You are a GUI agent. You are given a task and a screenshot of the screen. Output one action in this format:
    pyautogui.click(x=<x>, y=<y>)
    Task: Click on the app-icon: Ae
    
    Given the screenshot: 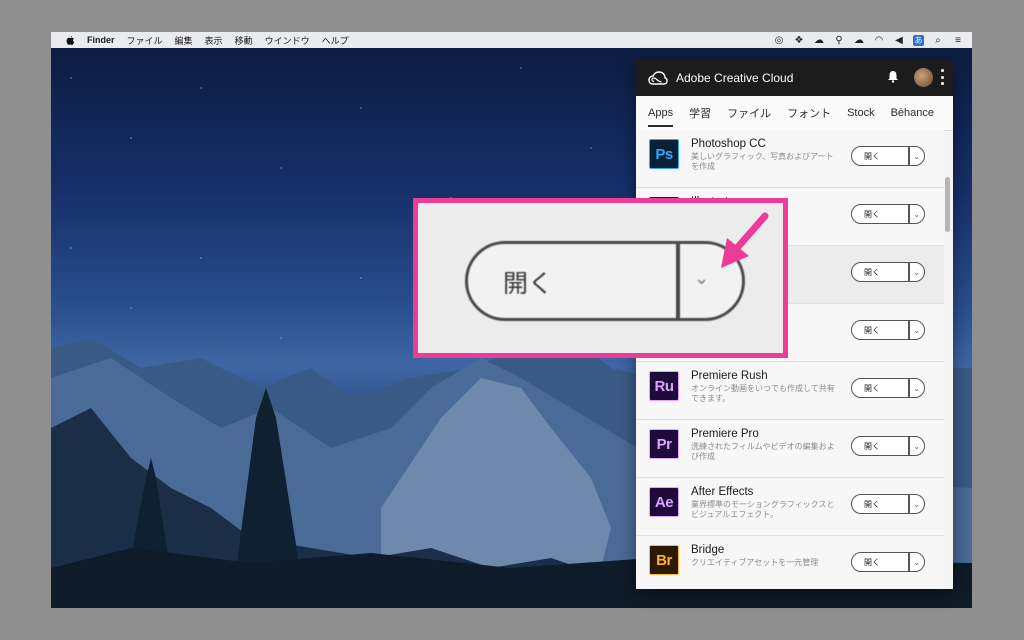 What is the action you would take?
    pyautogui.click(x=664, y=502)
    